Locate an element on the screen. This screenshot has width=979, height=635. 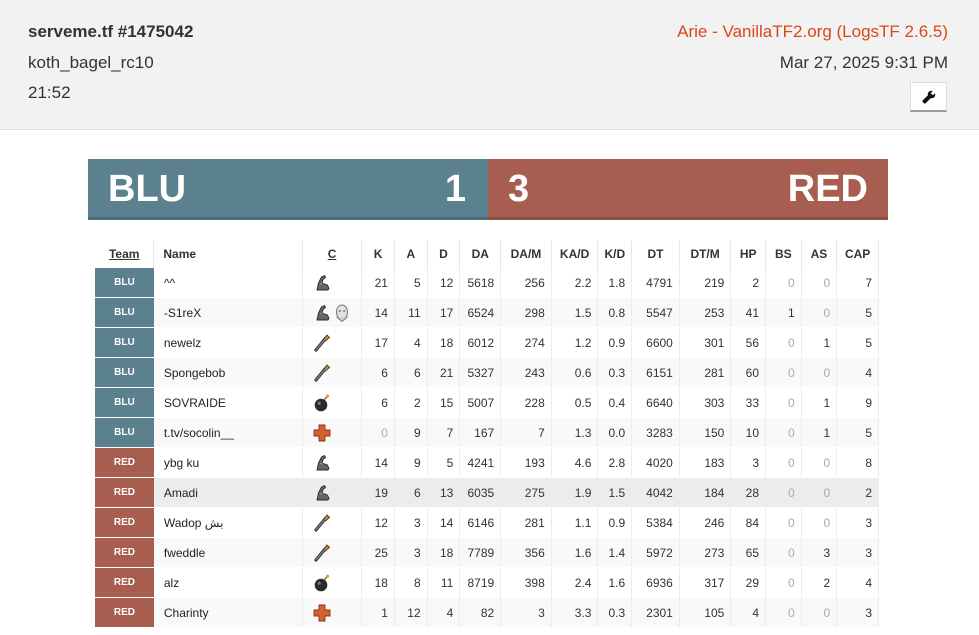
tools-button is located at coordinates (928, 97).